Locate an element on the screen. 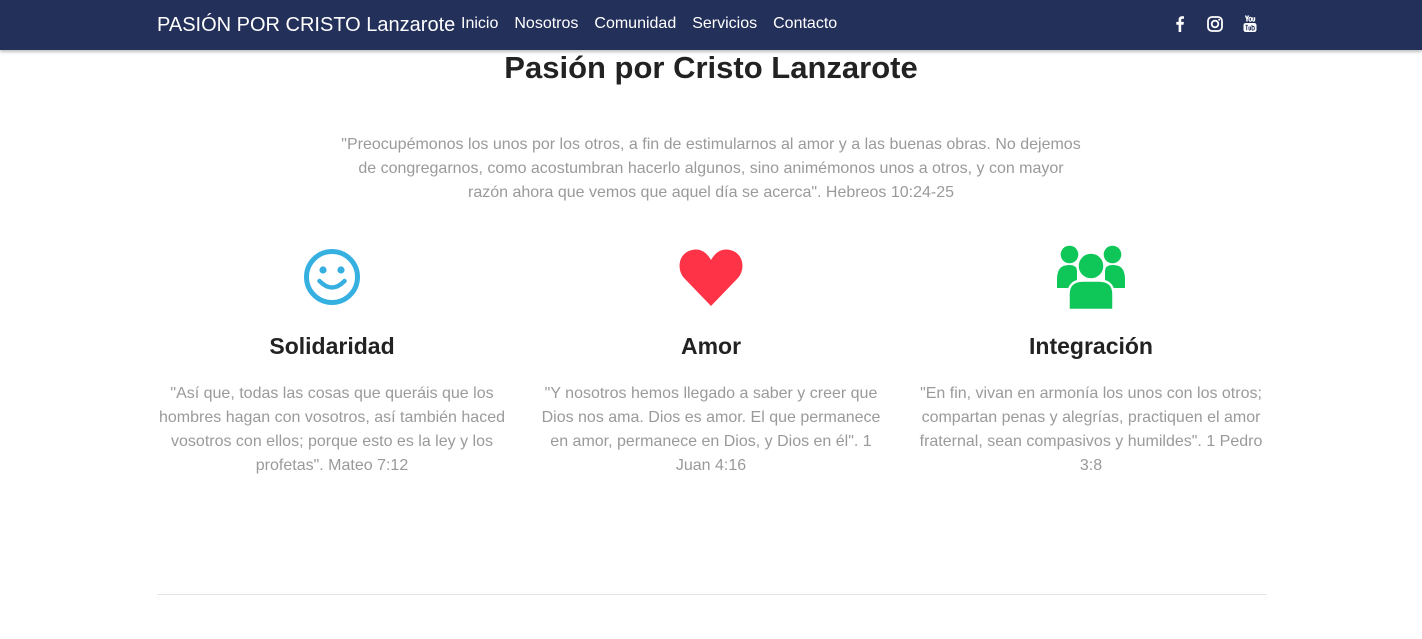  nav-link-inicio: Inicio is located at coordinates (479, 24).